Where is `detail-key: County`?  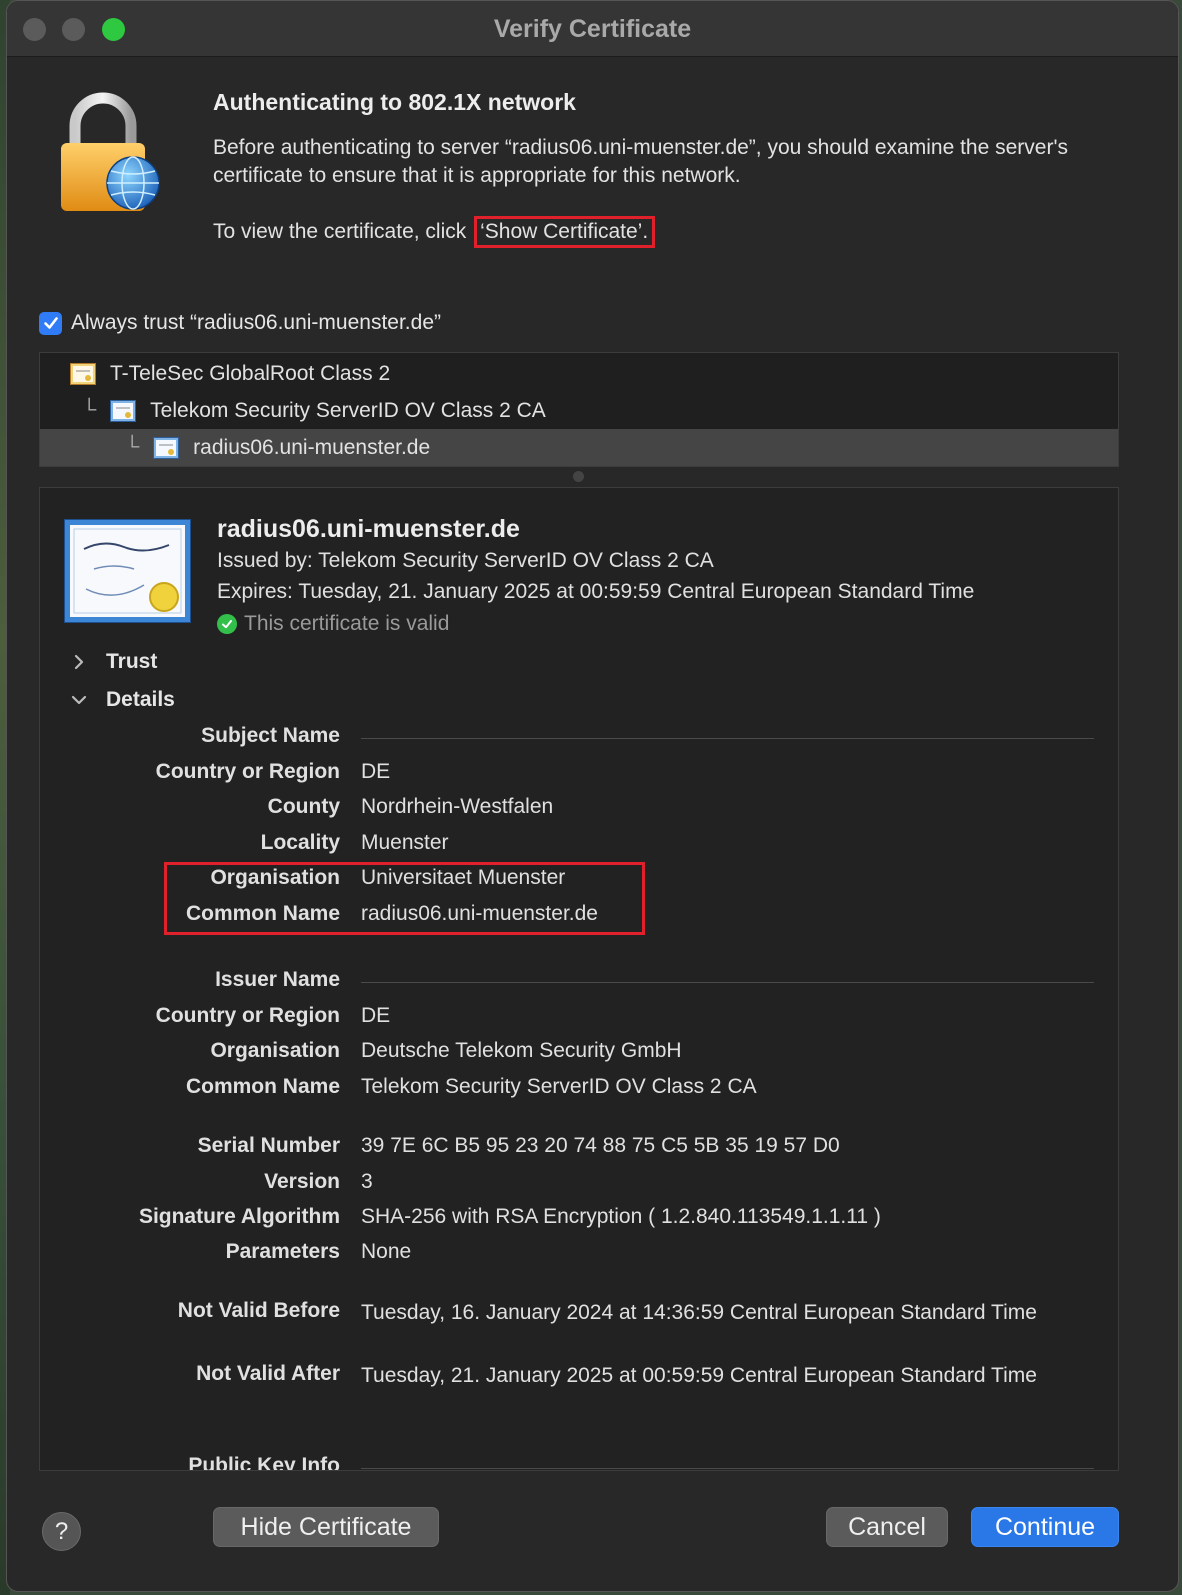
detail-key: County is located at coordinates (303, 806).